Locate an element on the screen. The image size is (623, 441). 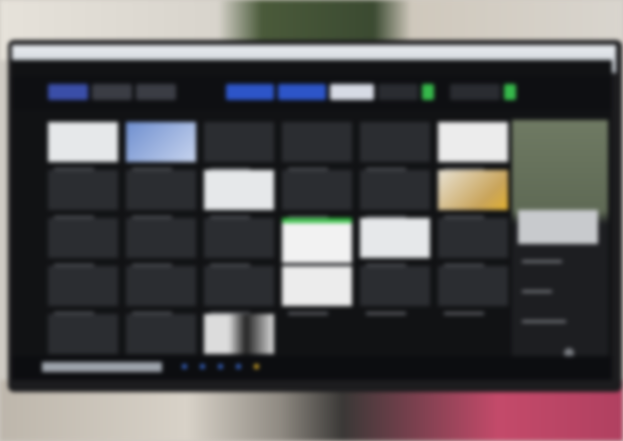
app-toolbar is located at coordinates (312, 93).